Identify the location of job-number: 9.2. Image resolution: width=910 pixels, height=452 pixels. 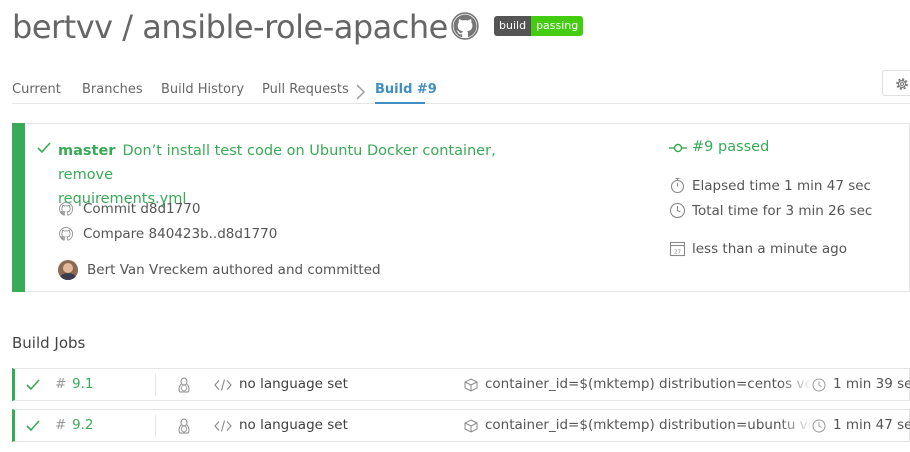
(82, 425).